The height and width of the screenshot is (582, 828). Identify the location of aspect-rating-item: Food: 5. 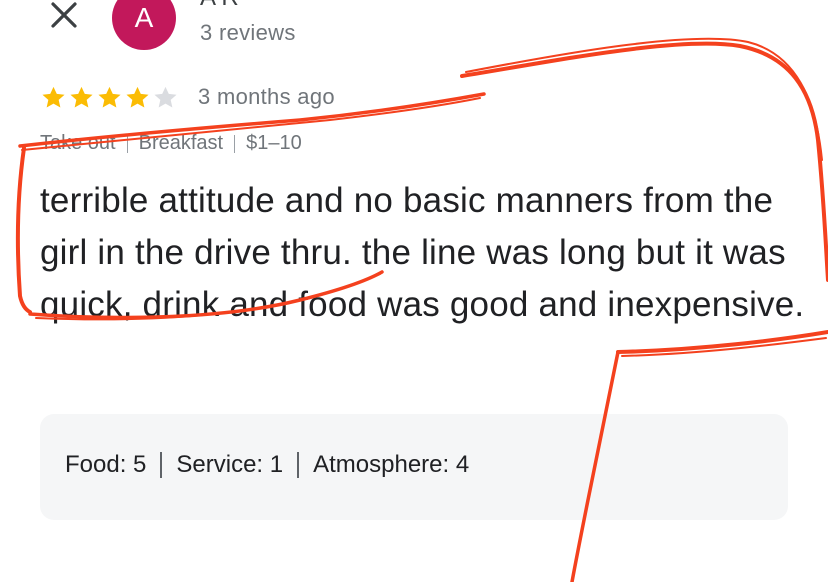
(105, 465).